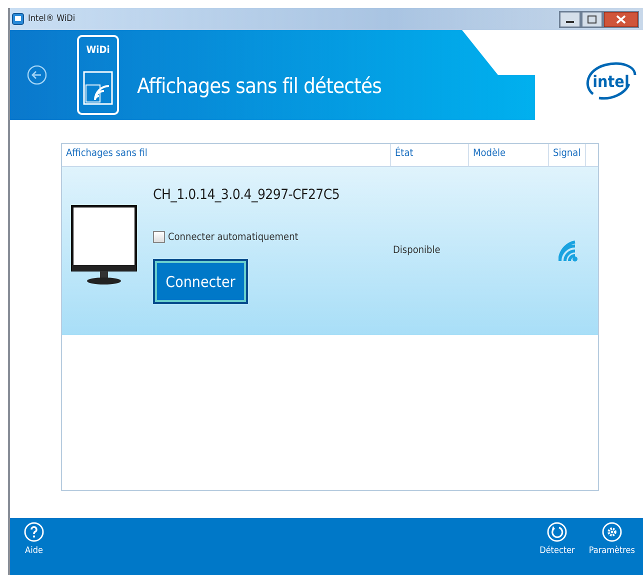  Describe the element at coordinates (567, 155) in the screenshot. I see `column-header: Signal` at that location.